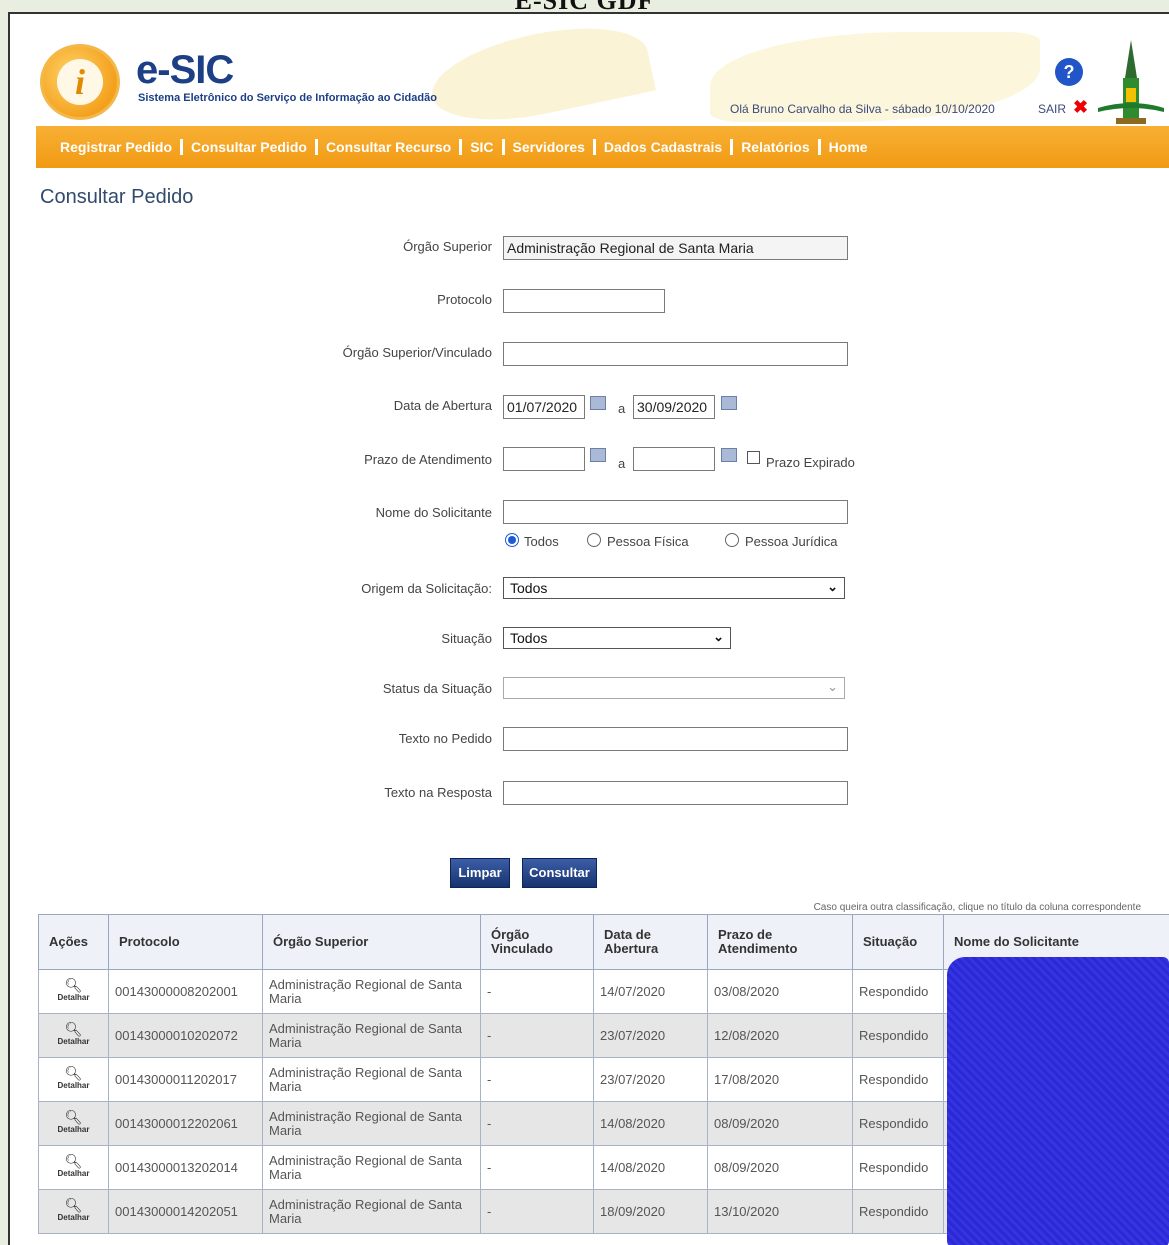 This screenshot has width=1169, height=1245. Describe the element at coordinates (80, 82) in the screenshot. I see `esic-logo-icon: i` at that location.